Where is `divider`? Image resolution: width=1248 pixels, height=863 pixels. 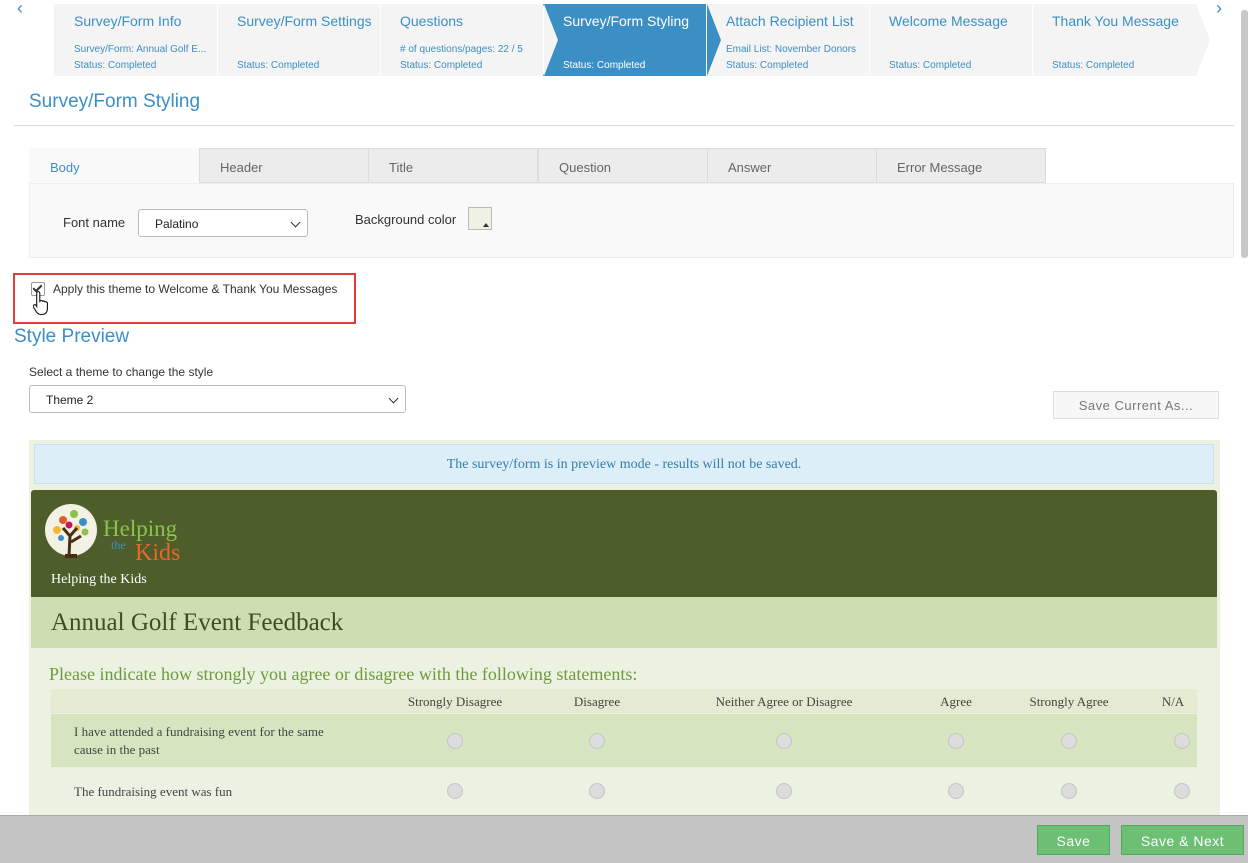 divider is located at coordinates (624, 125).